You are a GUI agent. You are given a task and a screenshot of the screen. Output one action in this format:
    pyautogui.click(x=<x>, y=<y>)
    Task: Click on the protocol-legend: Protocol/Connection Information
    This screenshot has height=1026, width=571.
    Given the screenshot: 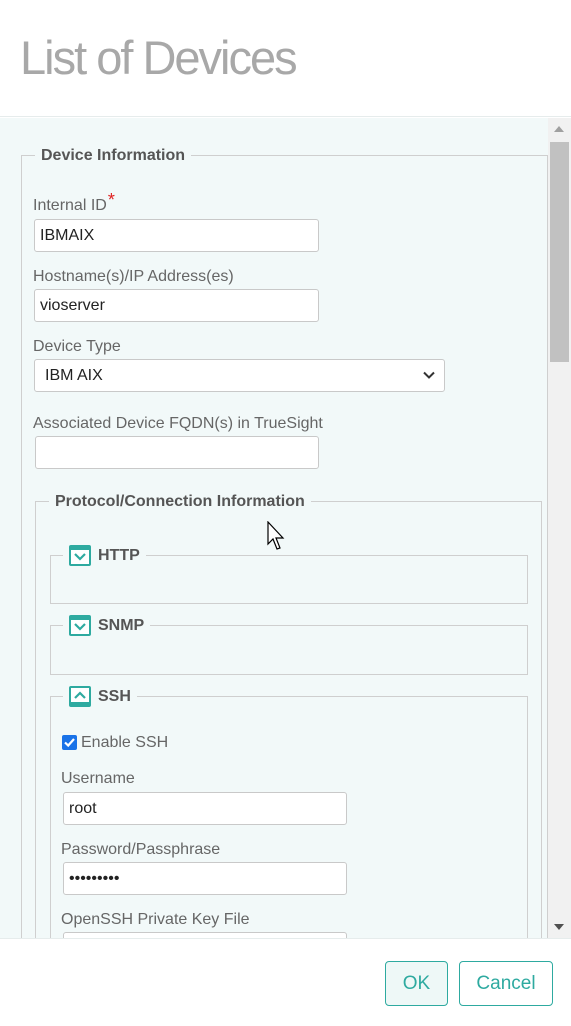 What is the action you would take?
    pyautogui.click(x=180, y=502)
    